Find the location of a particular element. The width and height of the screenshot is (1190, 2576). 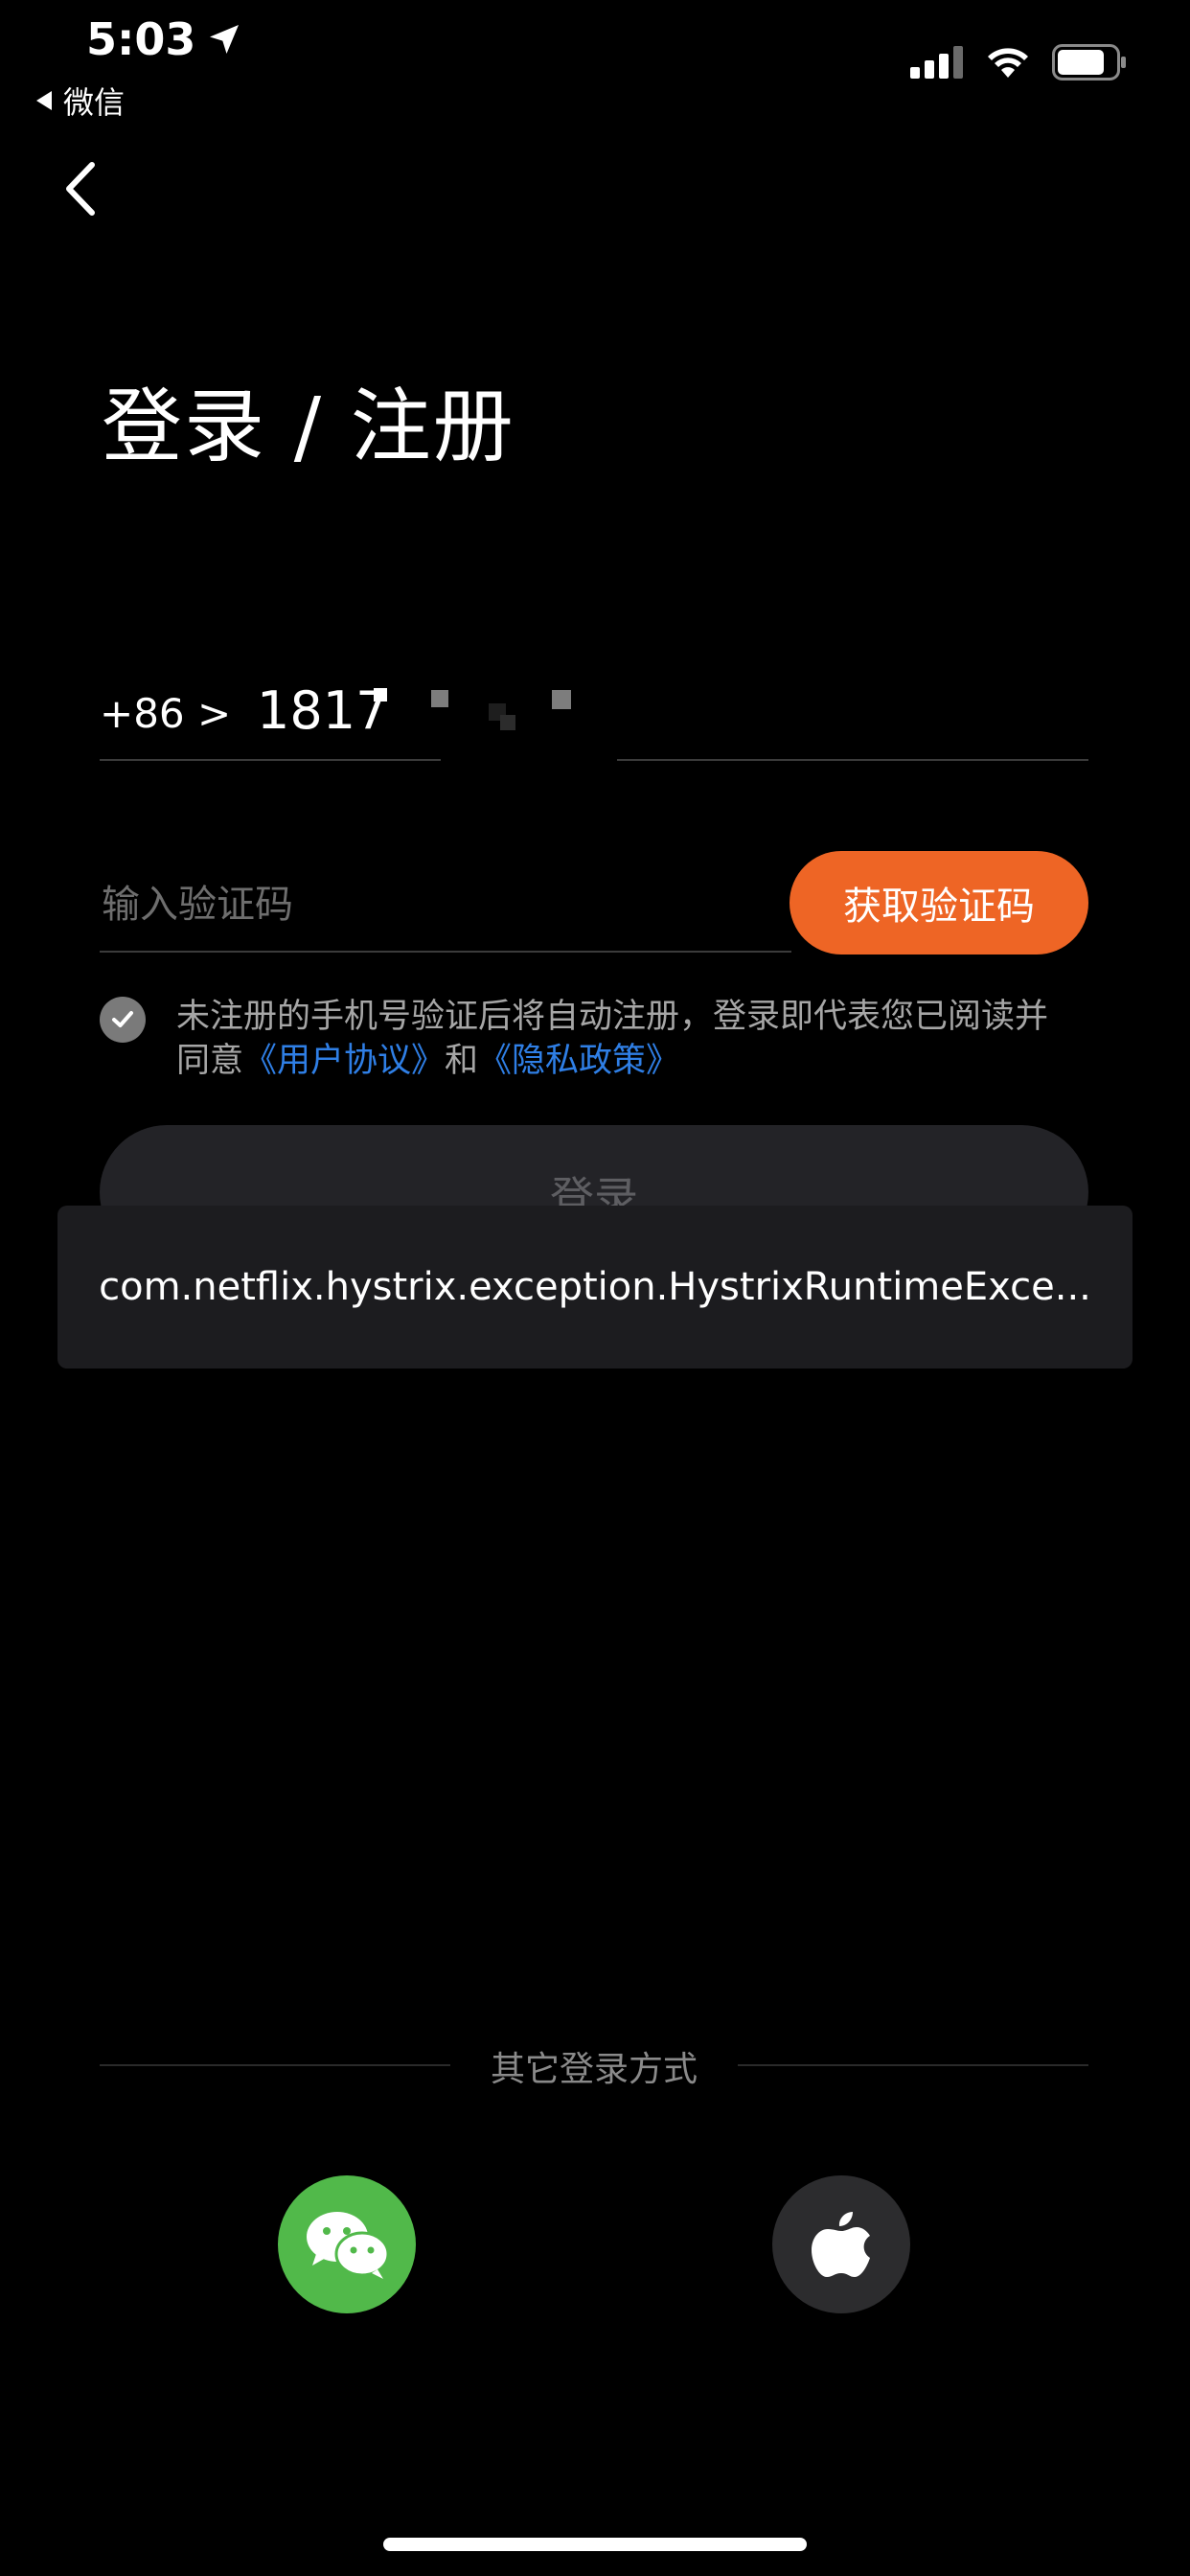

check-icon is located at coordinates (123, 1019).